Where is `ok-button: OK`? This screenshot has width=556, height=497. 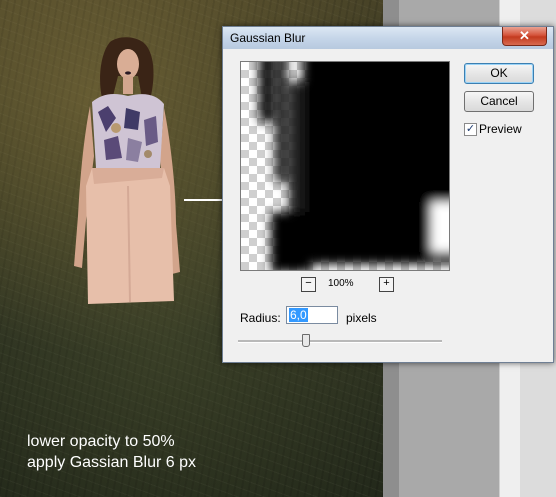
ok-button: OK is located at coordinates (499, 73).